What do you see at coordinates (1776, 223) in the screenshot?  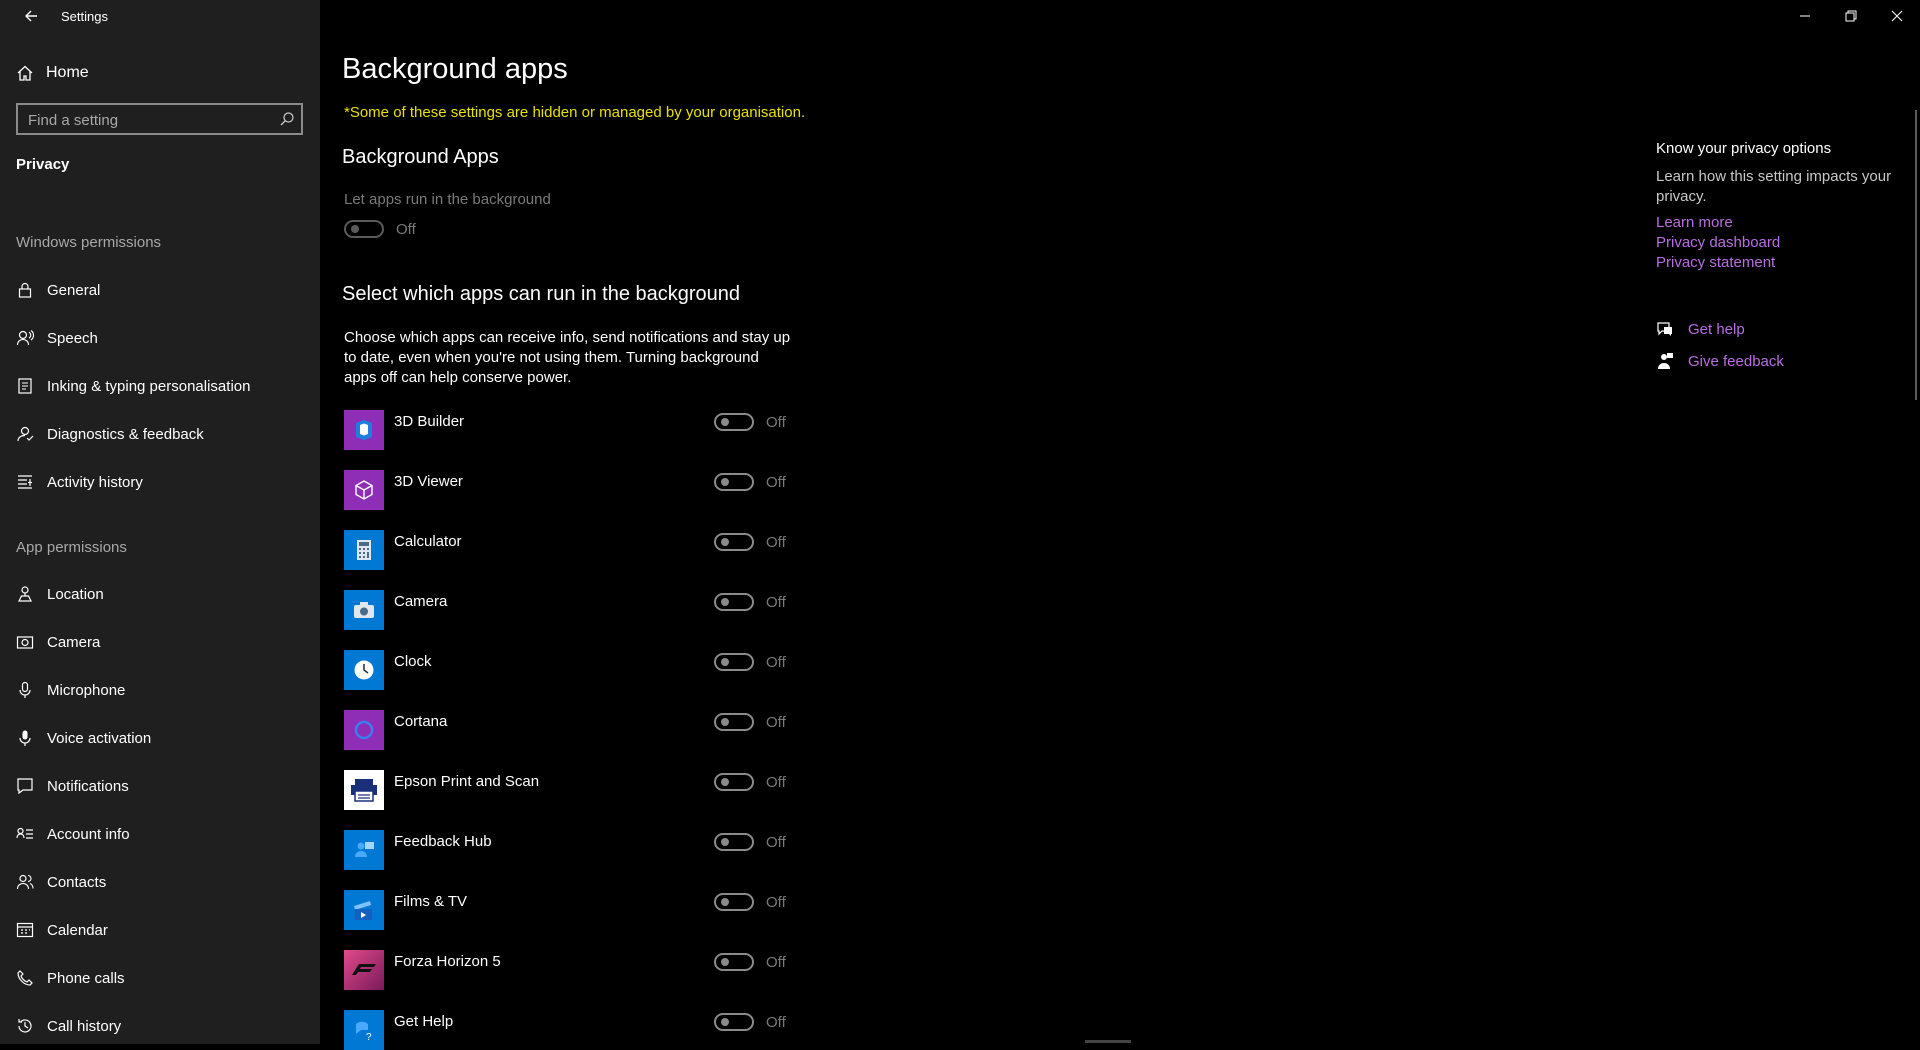 I see `learn-more-link: Learn more` at bounding box center [1776, 223].